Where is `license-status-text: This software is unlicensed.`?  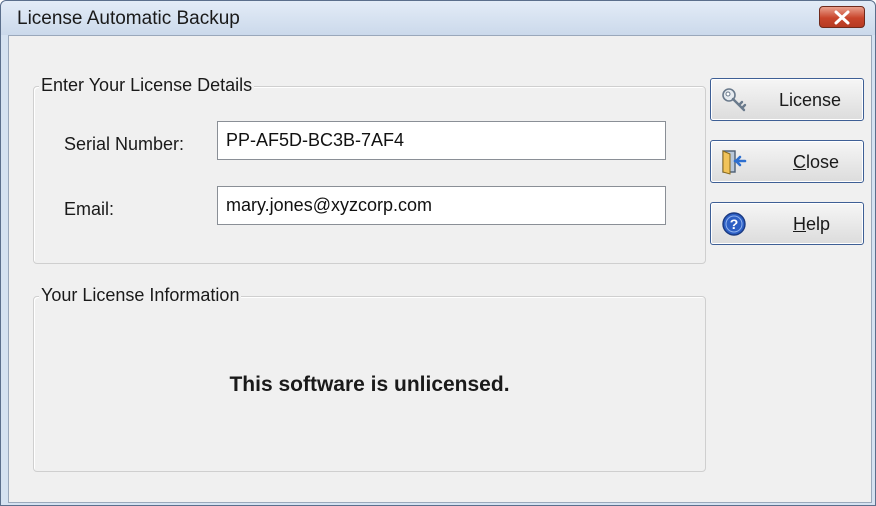
license-status-text: This software is unlicensed. is located at coordinates (369, 384).